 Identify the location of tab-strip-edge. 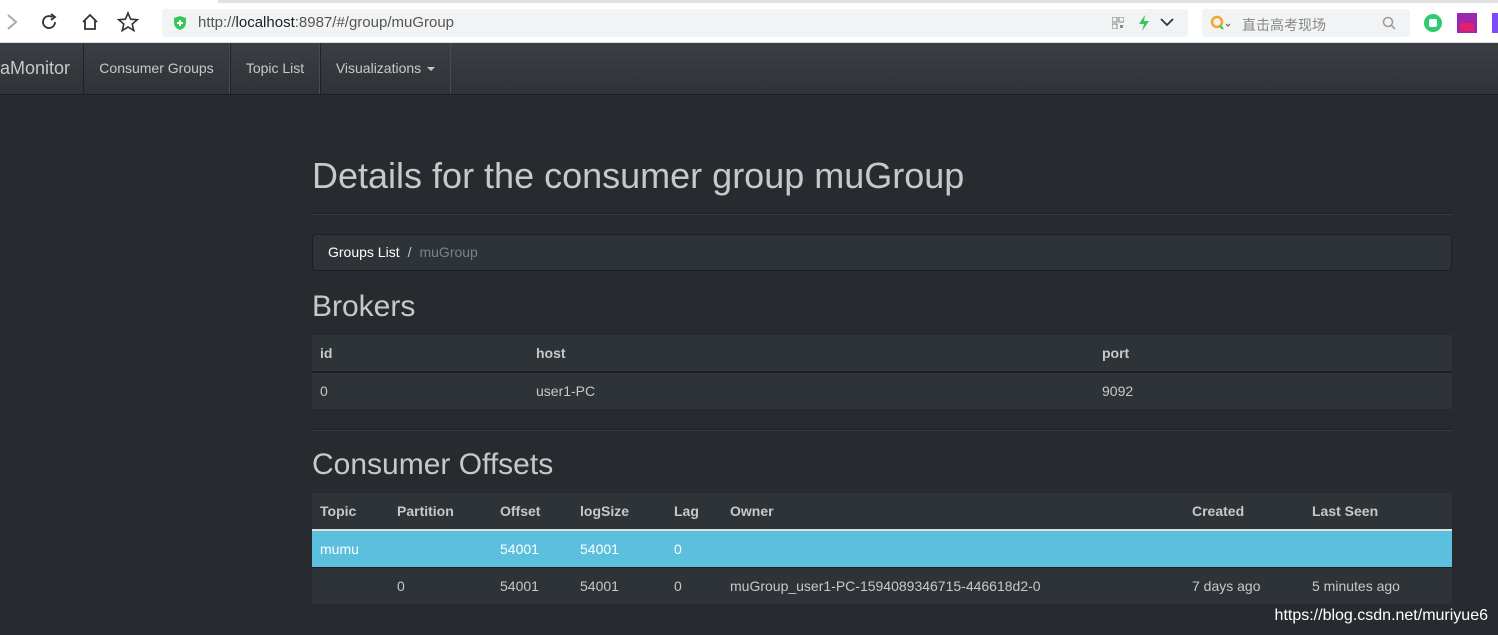
(858, 1).